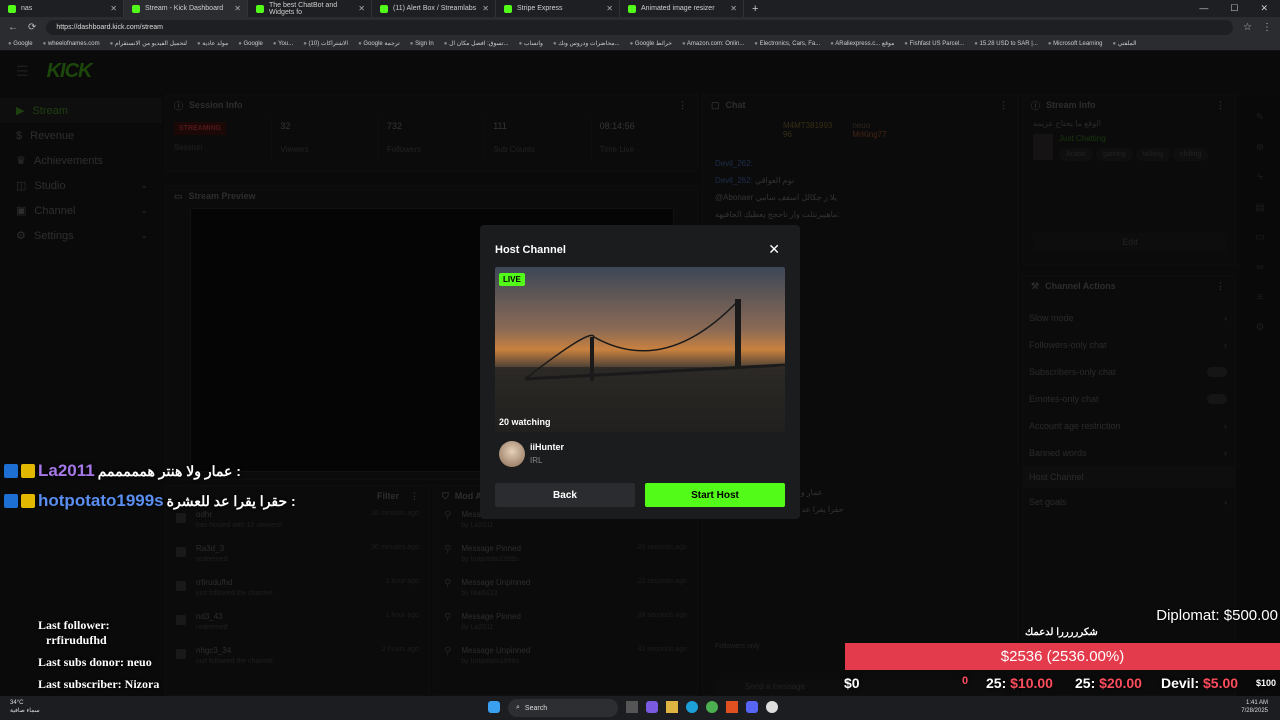 The image size is (1280, 720). Describe the element at coordinates (755, 9) in the screenshot. I see `new-tab-icon: +` at that location.